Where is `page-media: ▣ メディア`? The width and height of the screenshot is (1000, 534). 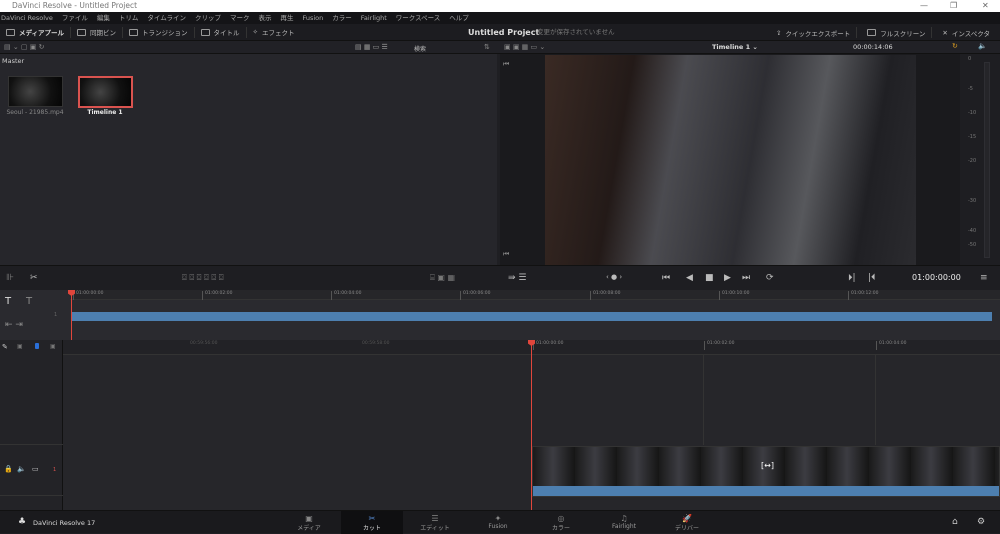 page-media: ▣ メディア is located at coordinates (309, 522).